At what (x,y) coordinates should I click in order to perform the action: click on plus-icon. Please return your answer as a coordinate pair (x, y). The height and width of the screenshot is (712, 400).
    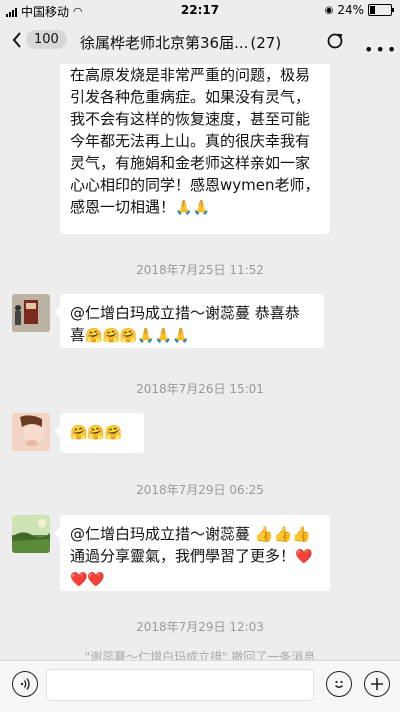
    Looking at the image, I should click on (377, 684).